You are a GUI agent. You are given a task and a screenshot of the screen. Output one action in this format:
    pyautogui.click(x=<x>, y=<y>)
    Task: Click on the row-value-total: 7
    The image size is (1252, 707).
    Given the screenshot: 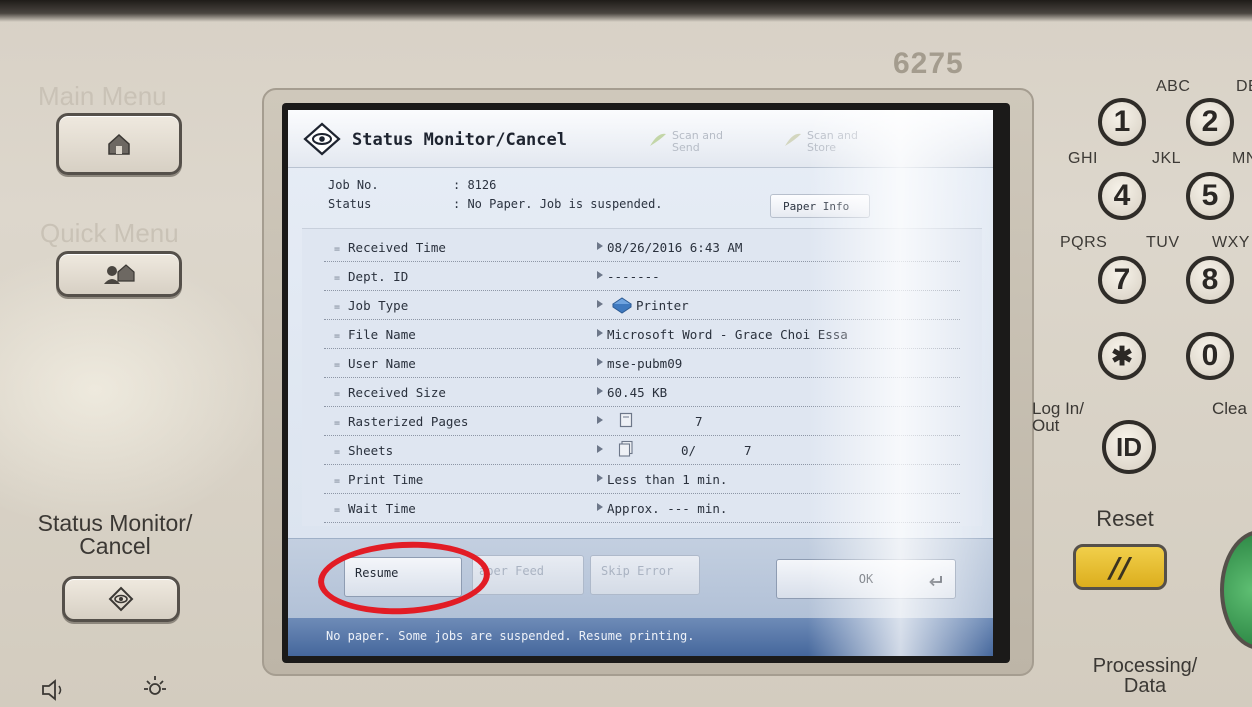 What is the action you would take?
    pyautogui.click(x=748, y=450)
    